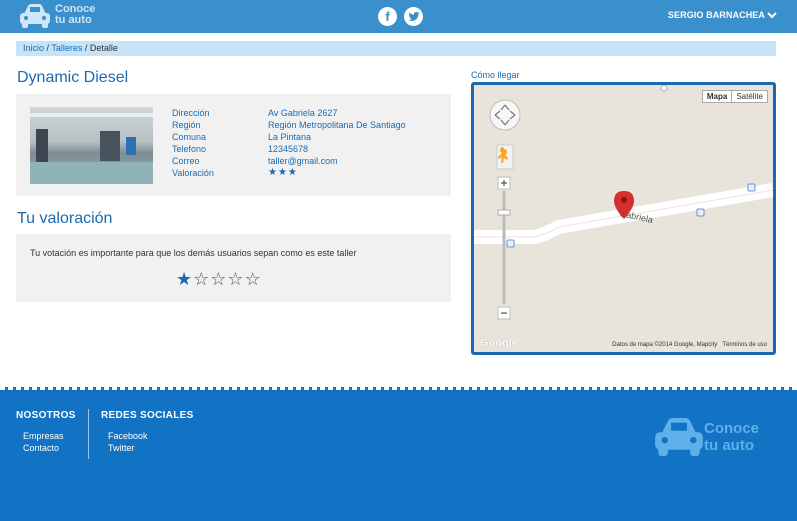  I want to click on field-label: Región, so click(186, 125).